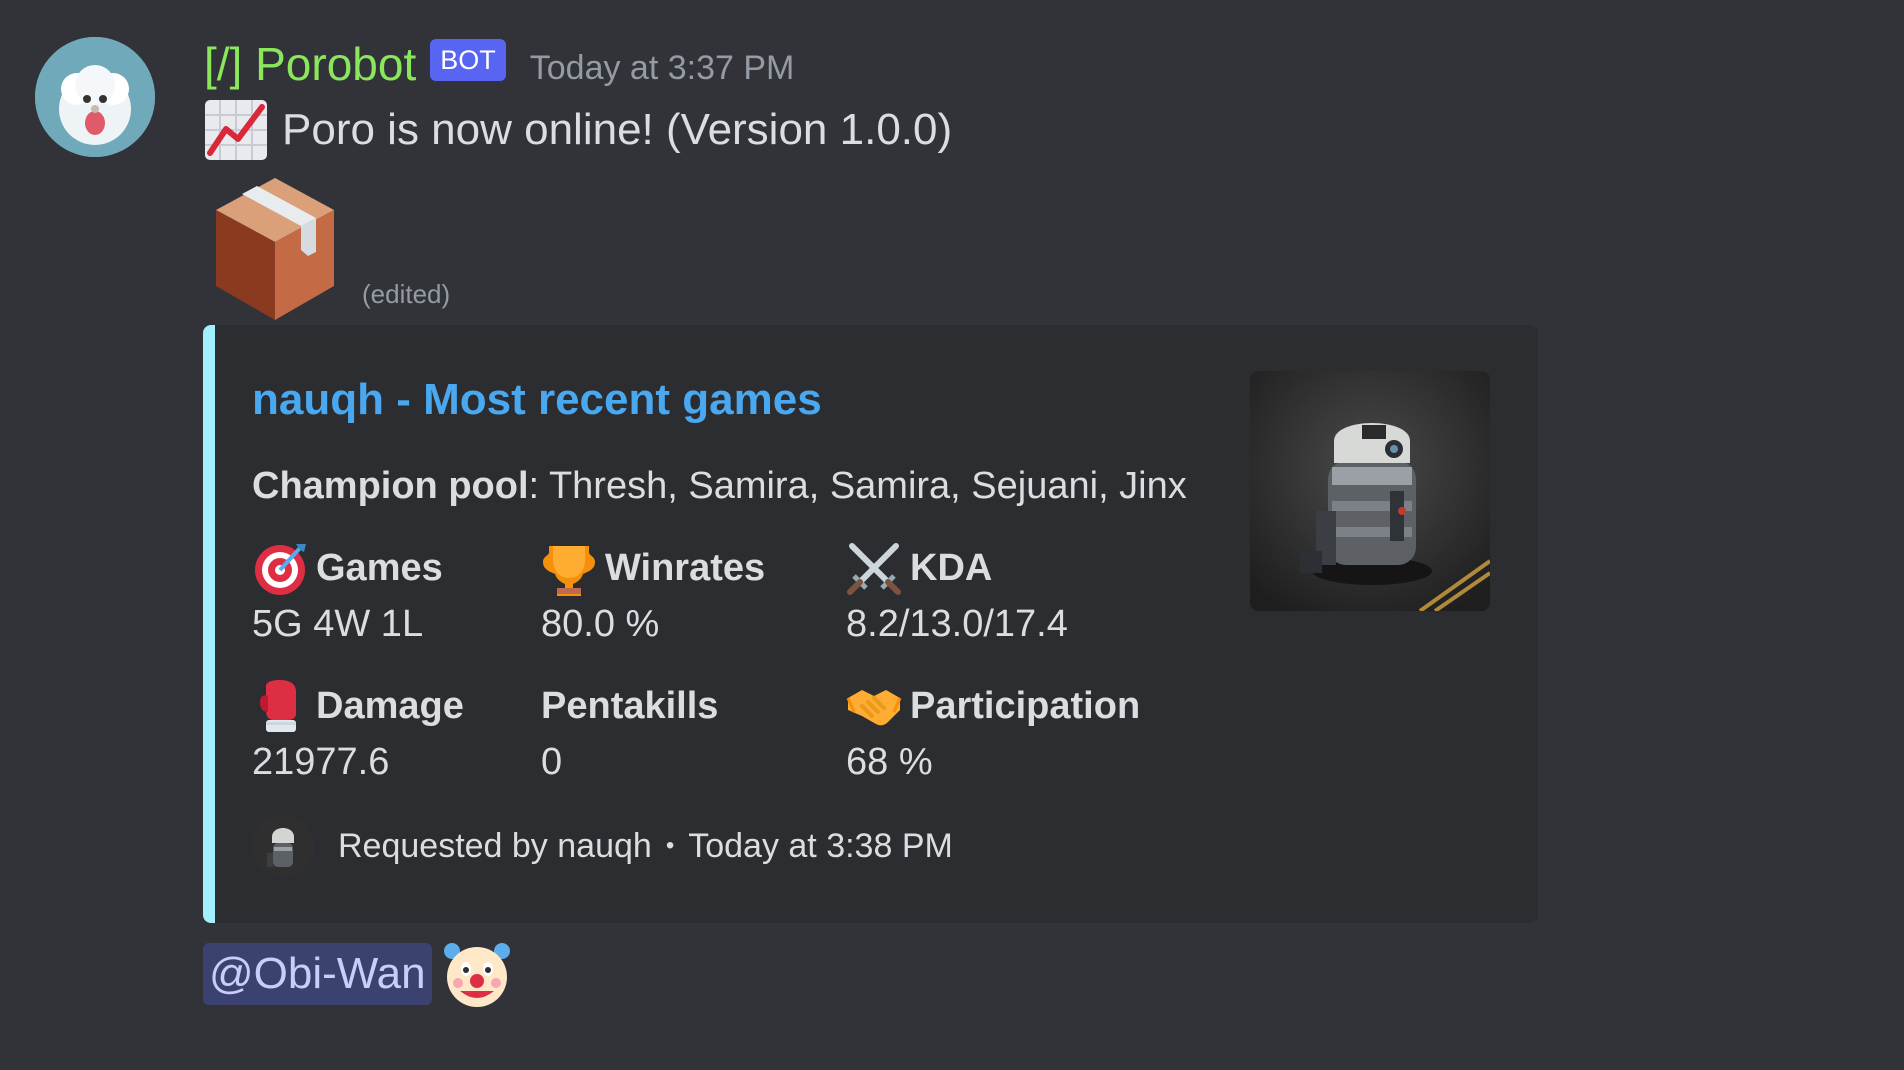 The height and width of the screenshot is (1070, 1904). Describe the element at coordinates (630, 705) in the screenshot. I see `field-name-label: Pentakills` at that location.